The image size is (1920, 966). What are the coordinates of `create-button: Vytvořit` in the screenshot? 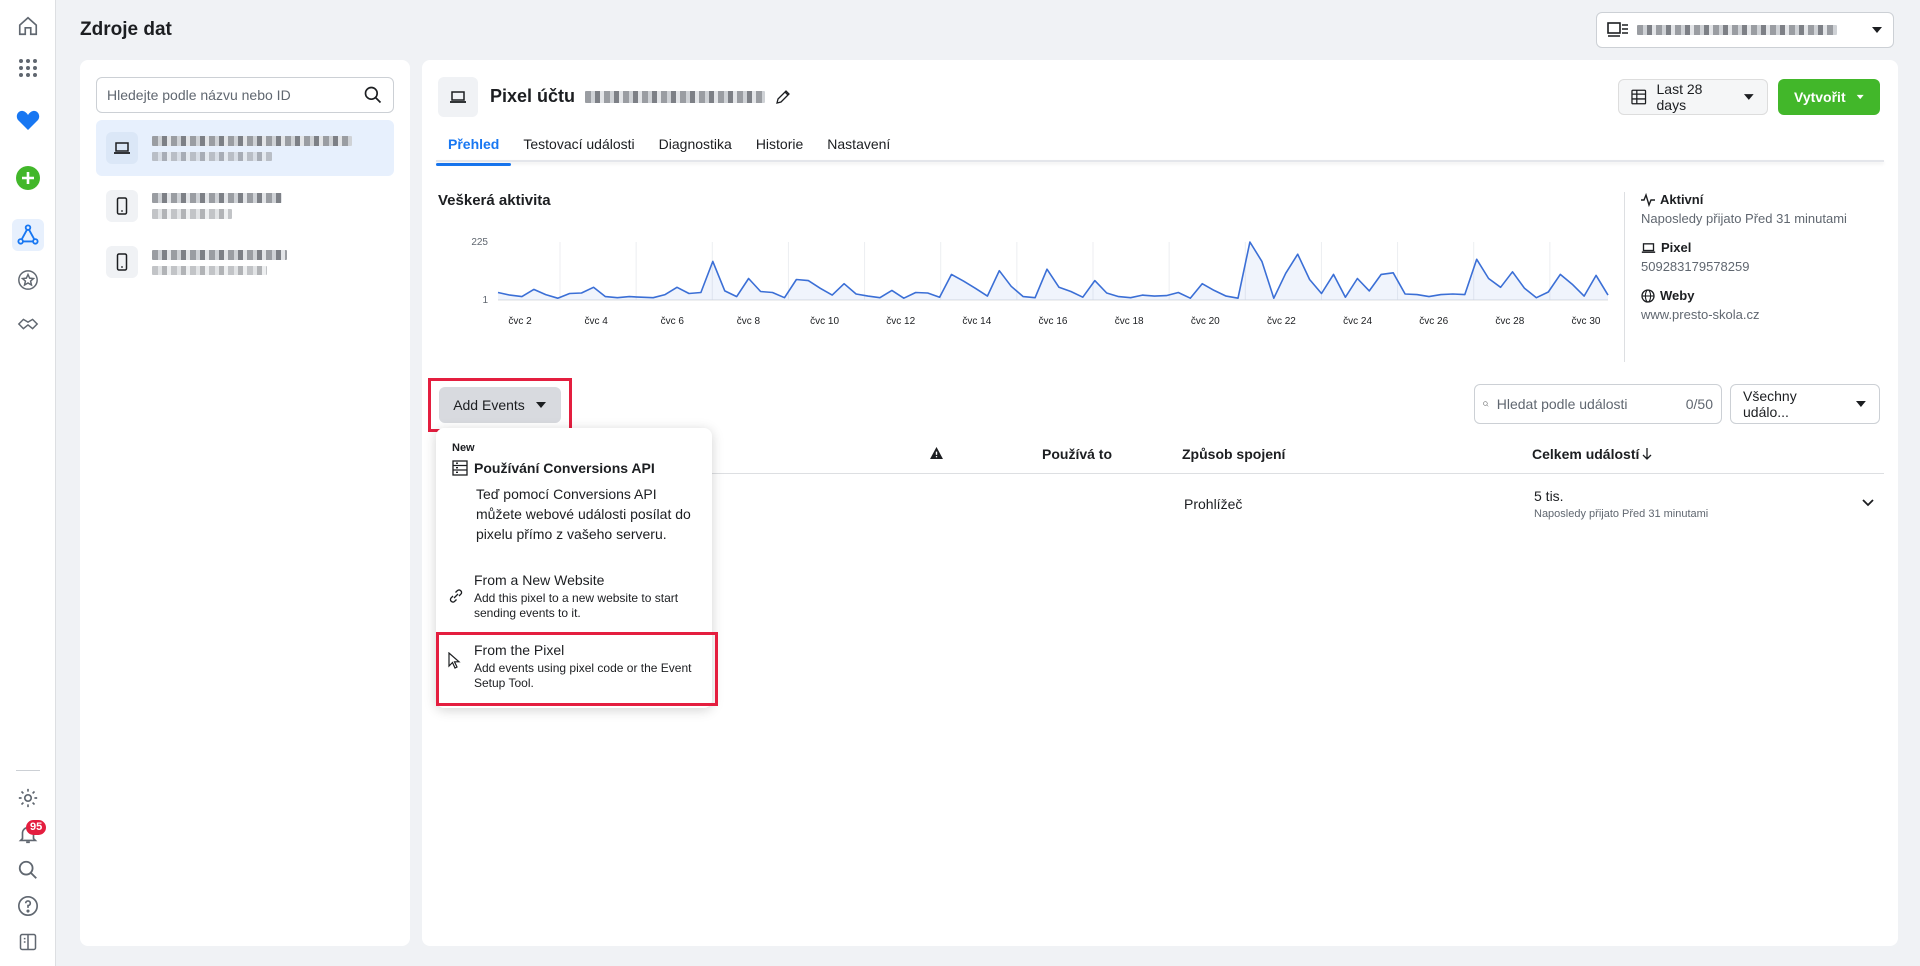 It's located at (1829, 97).